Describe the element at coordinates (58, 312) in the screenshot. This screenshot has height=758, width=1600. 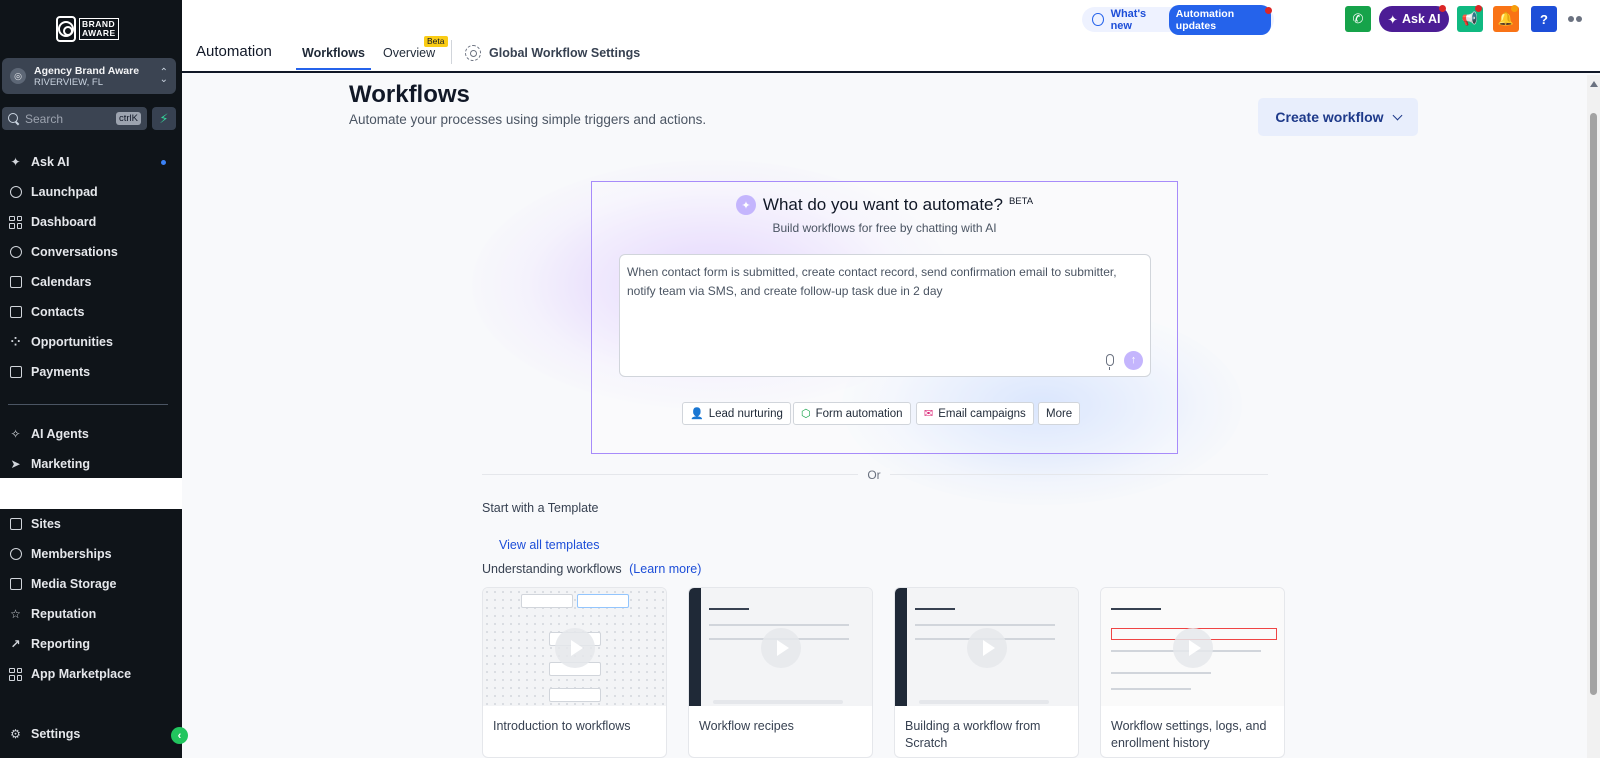
I see `sidebar-item-label: Contacts` at that location.